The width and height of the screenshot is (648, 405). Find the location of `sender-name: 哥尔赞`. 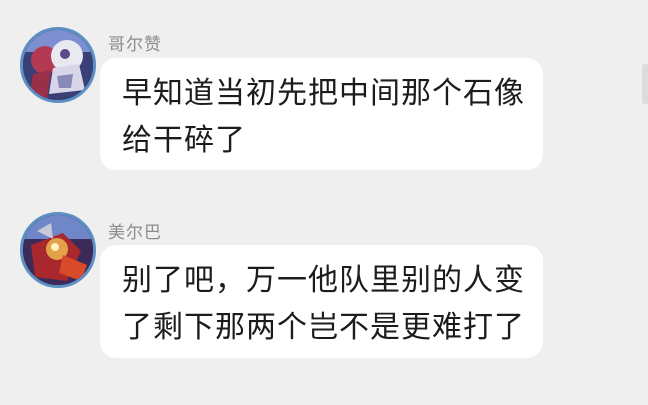

sender-name: 哥尔赞 is located at coordinates (135, 45).